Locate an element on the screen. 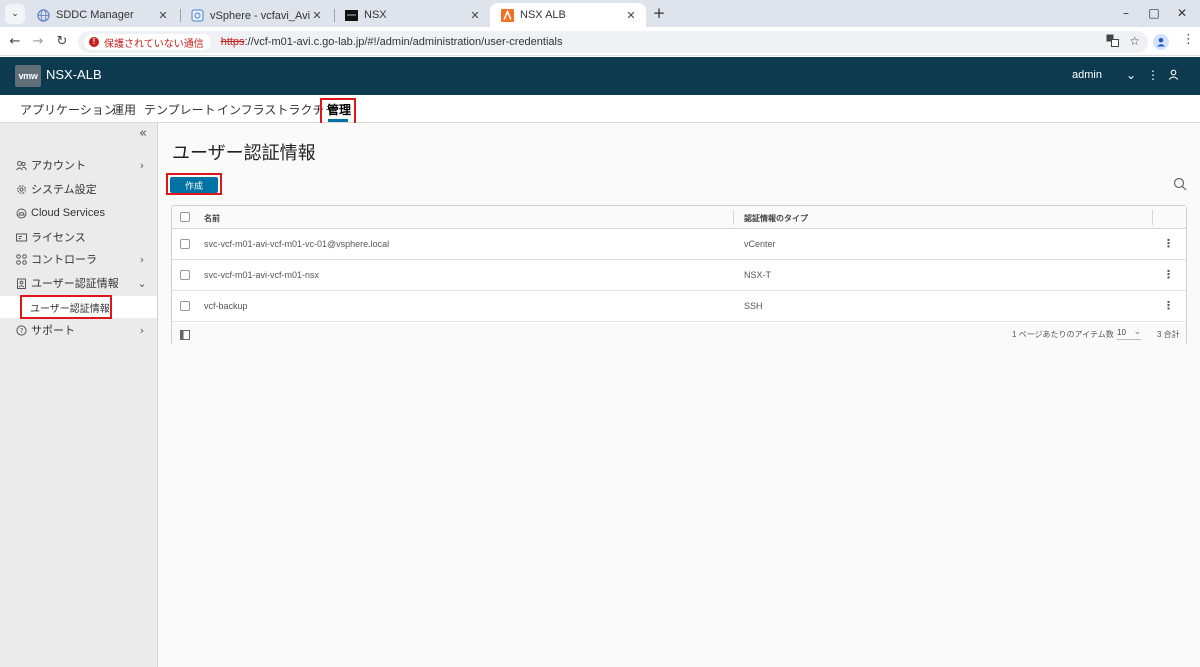 Image resolution: width=1200 pixels, height=667 pixels. per-page-label: 1 ページあたりのアイテム数 is located at coordinates (1063, 334).